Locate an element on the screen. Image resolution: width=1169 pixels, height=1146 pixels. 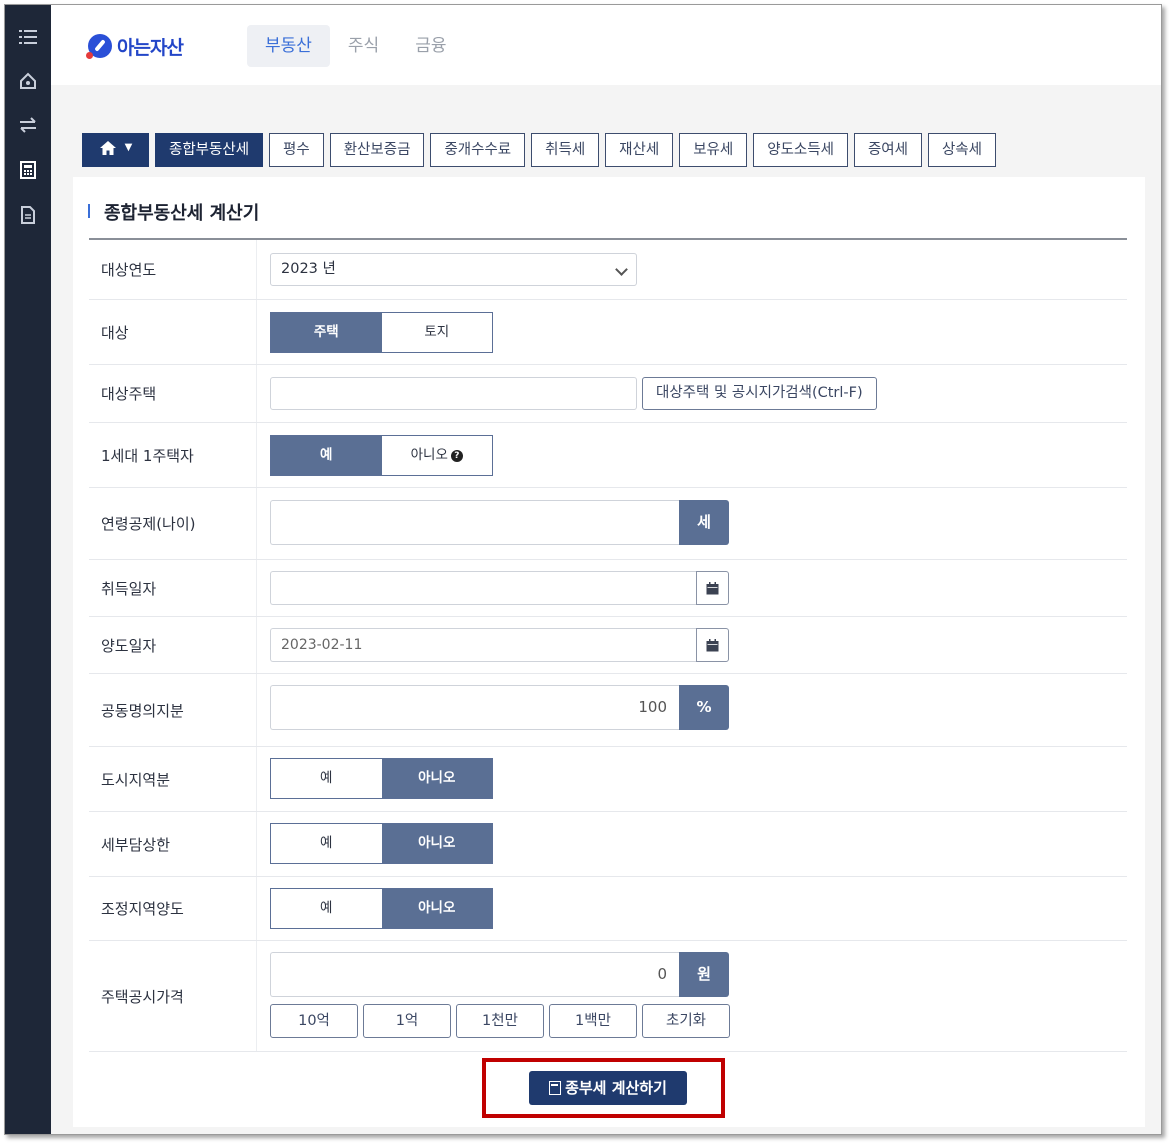
quick-add-100m-button: 1억 is located at coordinates (407, 1021).